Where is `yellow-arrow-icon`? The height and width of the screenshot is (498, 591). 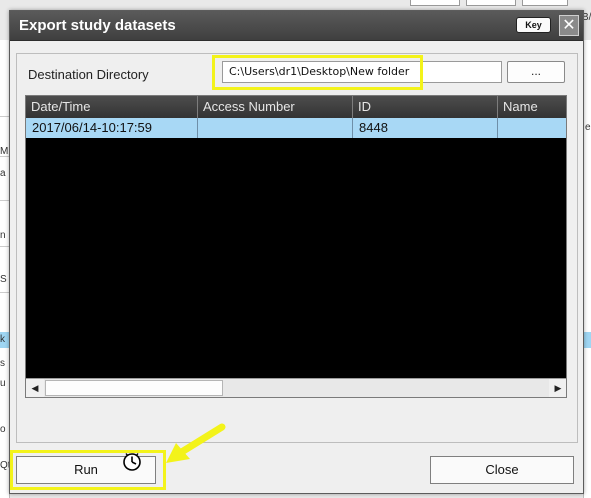
yellow-arrow-icon is located at coordinates (196, 443).